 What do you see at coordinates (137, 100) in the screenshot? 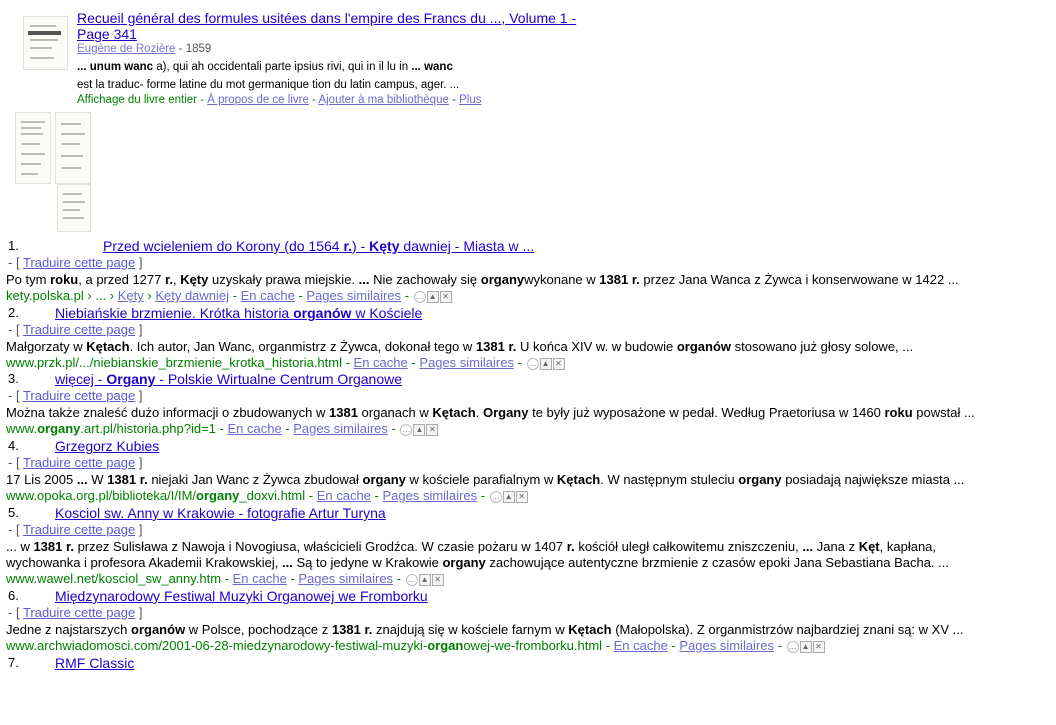
I see `full-view-label: Affichage du livre entier` at bounding box center [137, 100].